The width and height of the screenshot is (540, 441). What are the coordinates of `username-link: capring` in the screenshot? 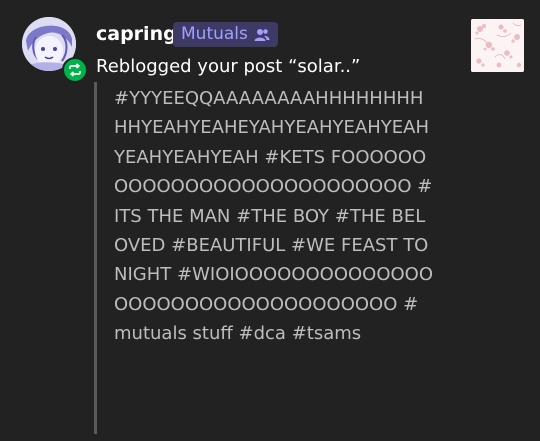 It's located at (136, 34).